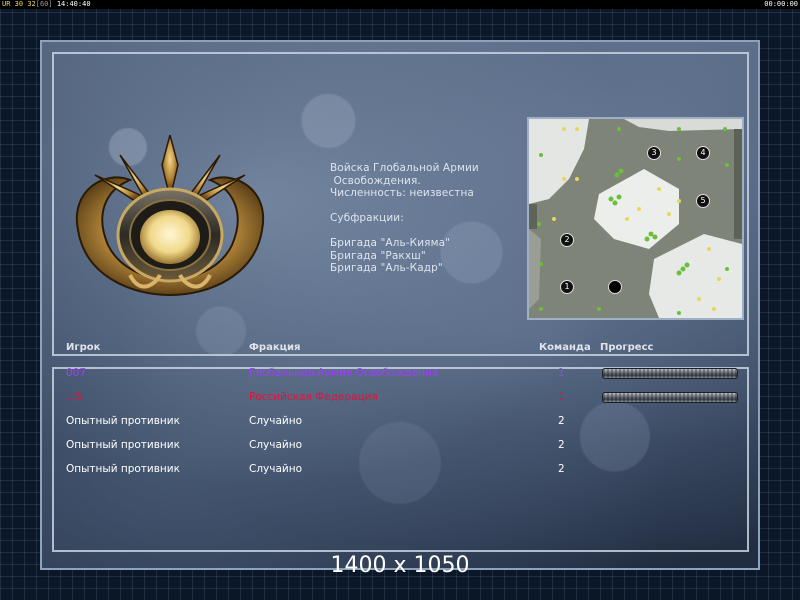 The image size is (800, 600). Describe the element at coordinates (83, 347) in the screenshot. I see `column-header-player: Игрок` at that location.